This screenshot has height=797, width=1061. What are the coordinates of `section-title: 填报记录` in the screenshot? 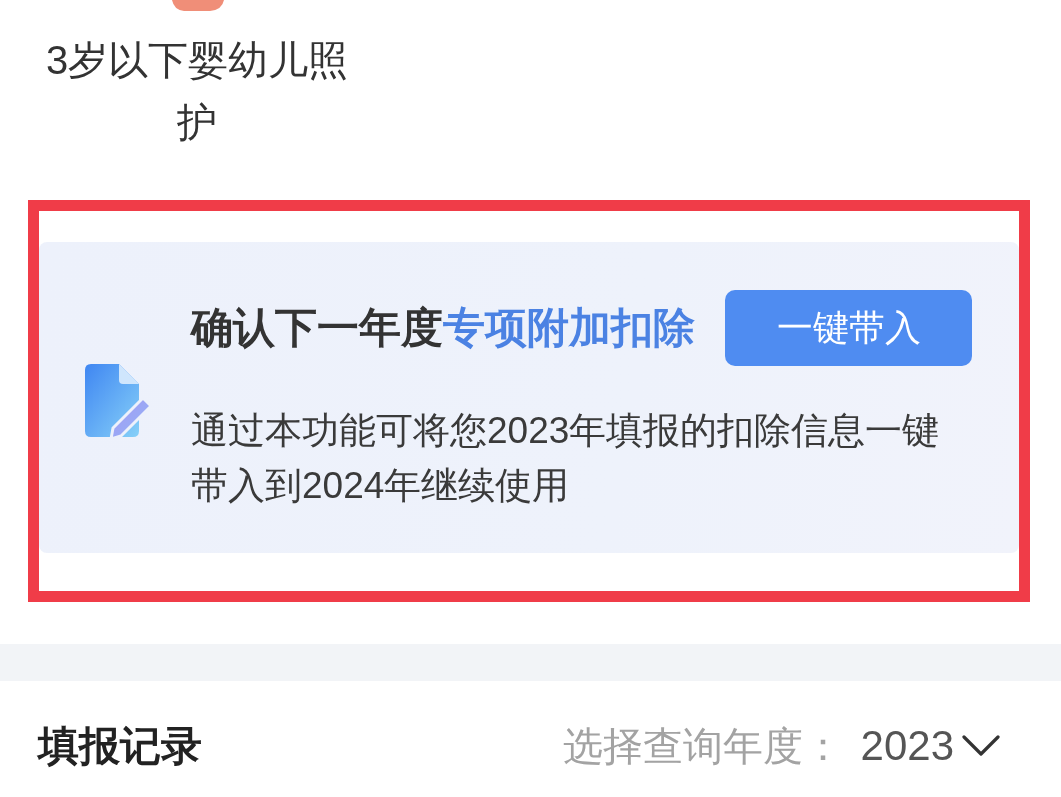 It's located at (120, 746).